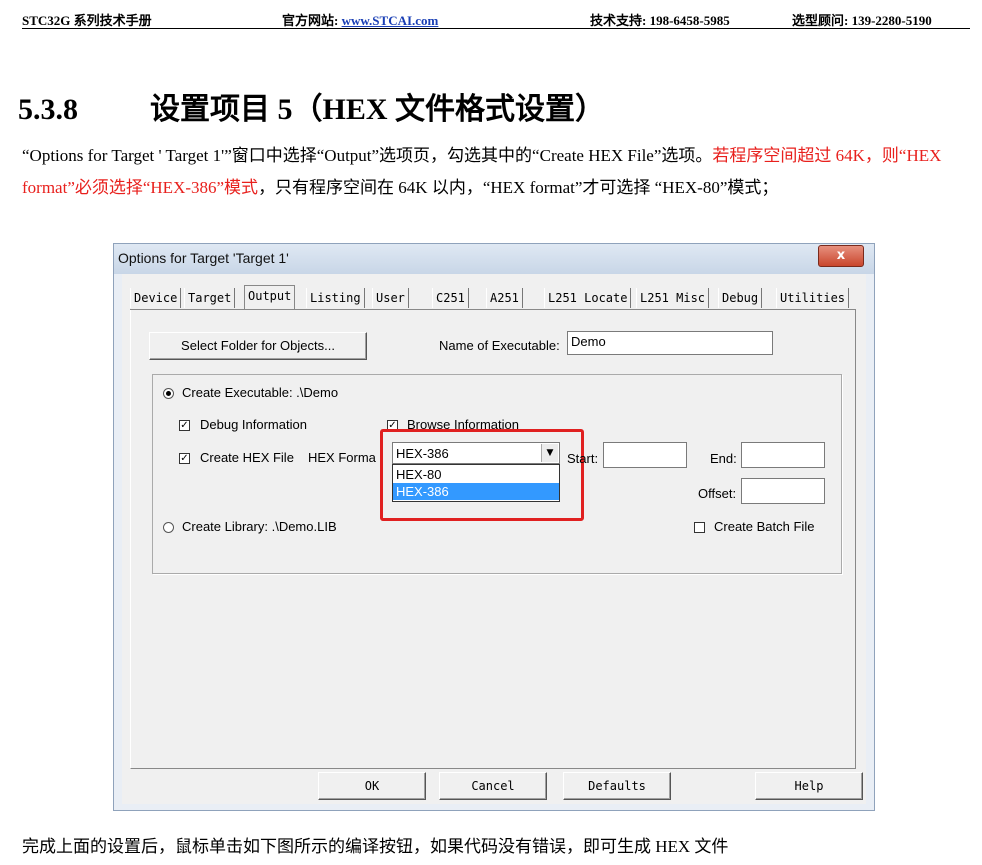  What do you see at coordinates (740, 298) in the screenshot?
I see `tab-debug: Debug` at bounding box center [740, 298].